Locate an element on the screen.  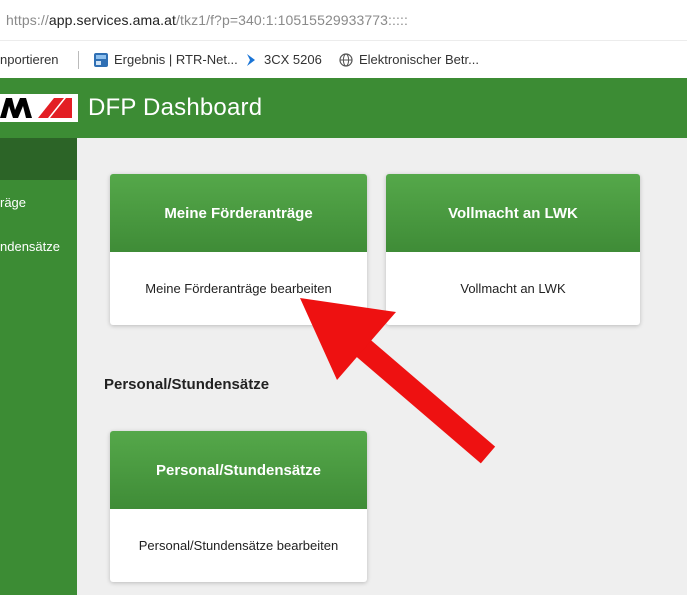
sidebar-item-foerderantraege: räge is located at coordinates (13, 202).